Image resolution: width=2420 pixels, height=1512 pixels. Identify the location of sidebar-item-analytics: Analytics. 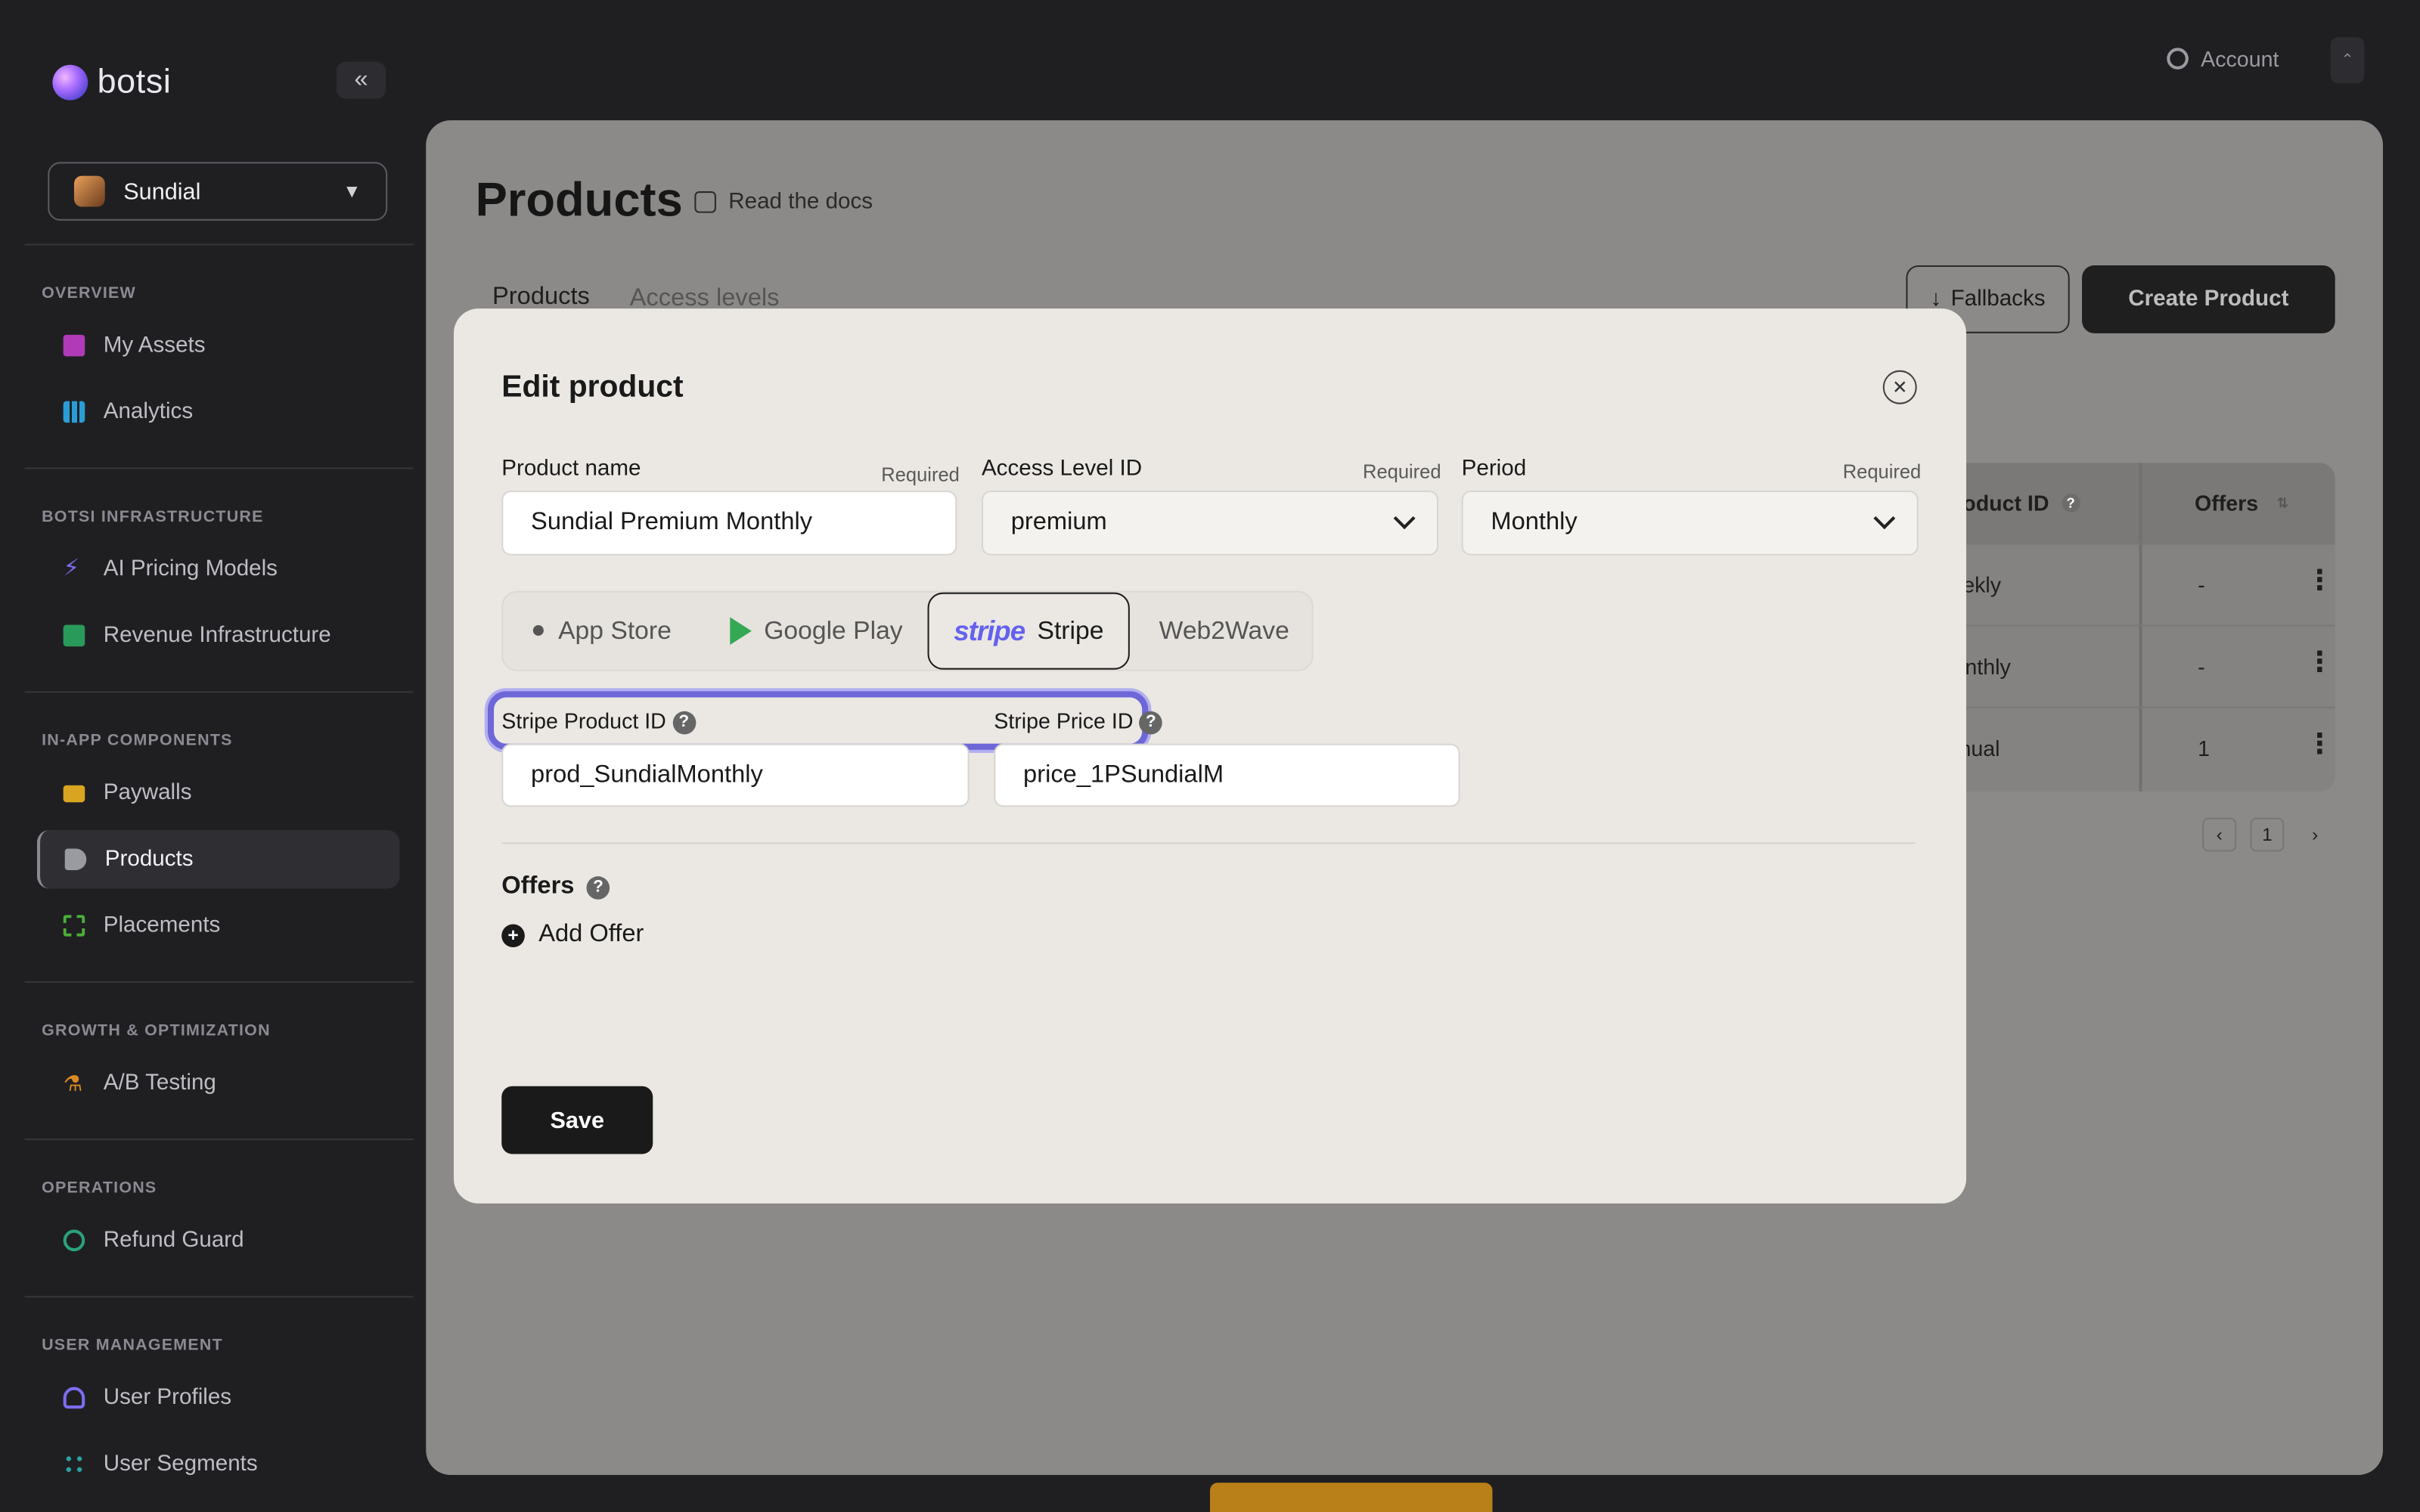
(218, 412).